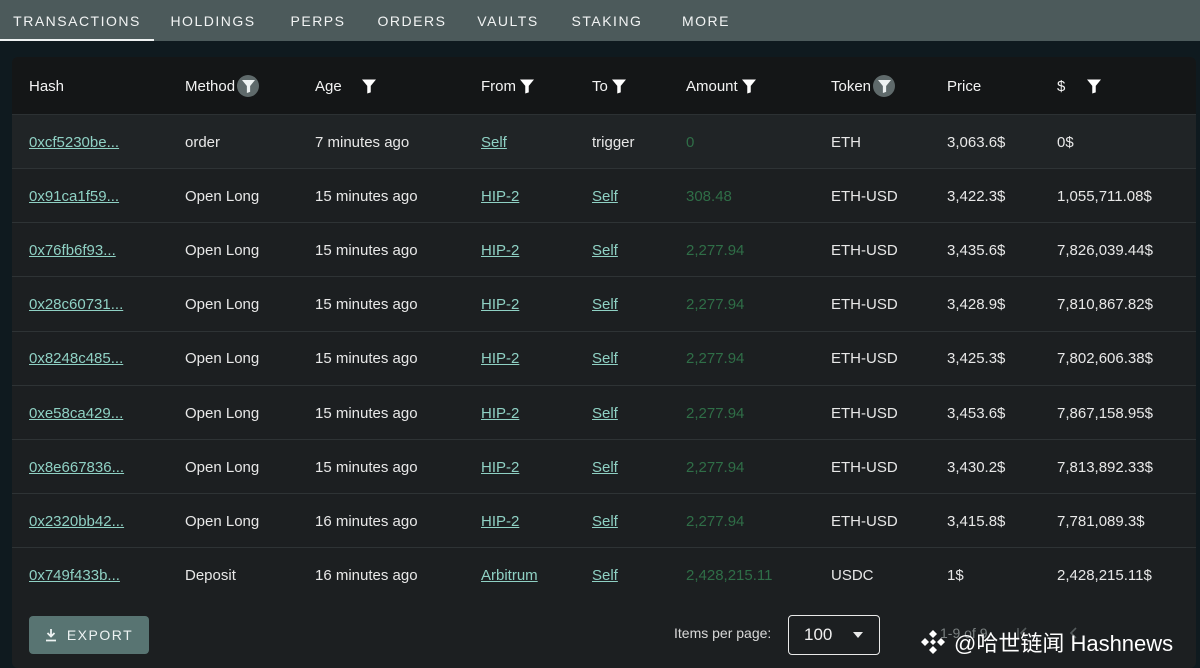  I want to click on column-label: Price, so click(964, 86).